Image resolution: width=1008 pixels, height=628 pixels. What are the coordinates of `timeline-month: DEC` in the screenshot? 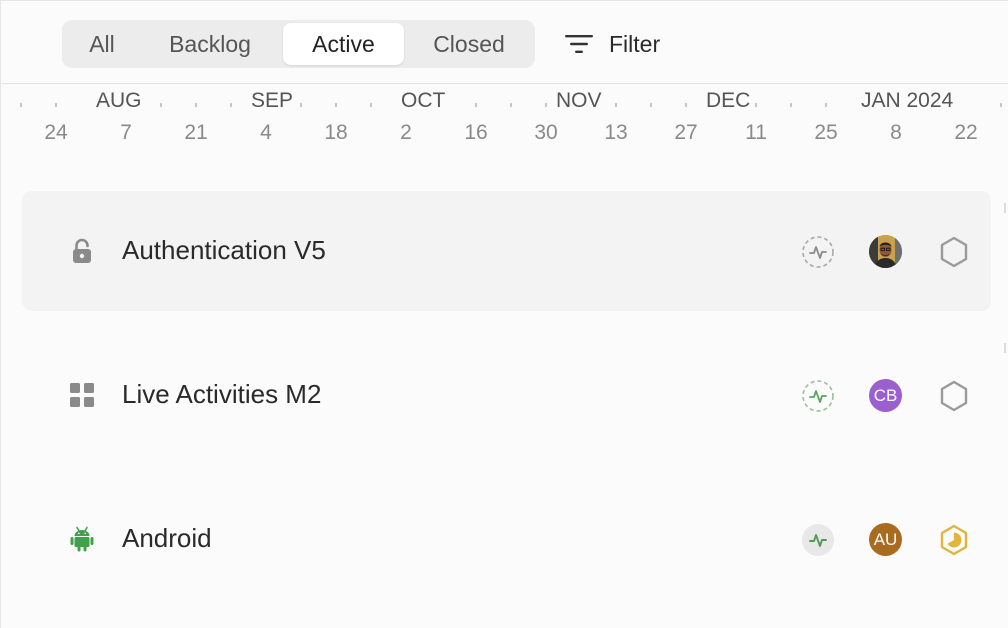 It's located at (728, 100).